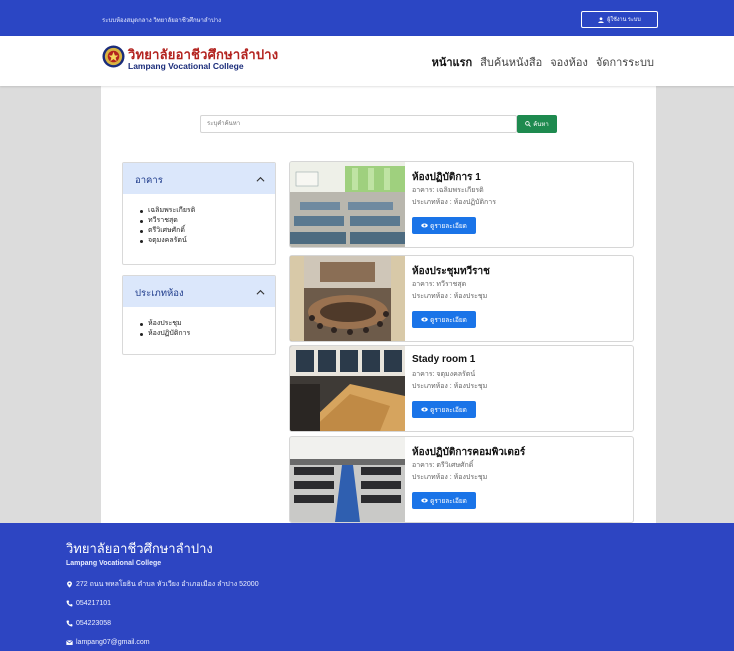  What do you see at coordinates (69, 642) in the screenshot?
I see `envelope-icon` at bounding box center [69, 642].